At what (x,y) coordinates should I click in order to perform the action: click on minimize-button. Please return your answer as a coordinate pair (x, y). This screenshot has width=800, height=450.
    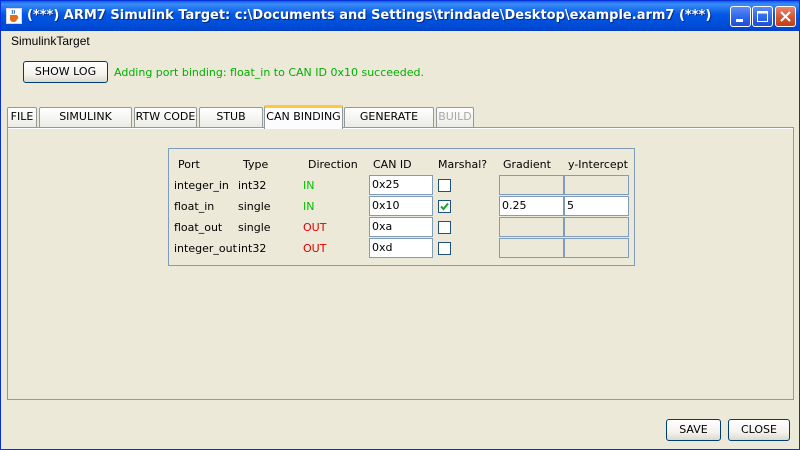
    Looking at the image, I should click on (740, 16).